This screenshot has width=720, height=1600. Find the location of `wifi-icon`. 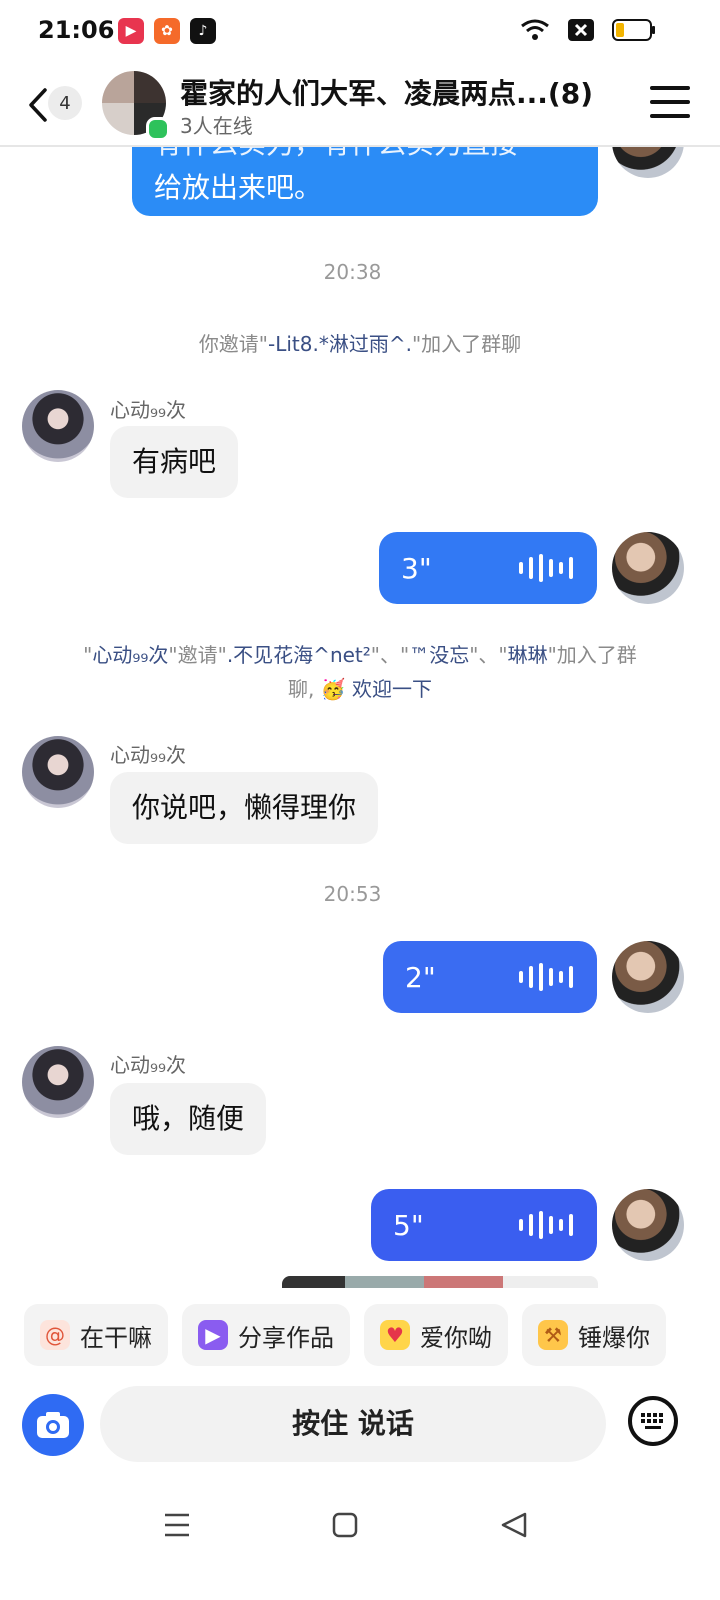

wifi-icon is located at coordinates (535, 29).